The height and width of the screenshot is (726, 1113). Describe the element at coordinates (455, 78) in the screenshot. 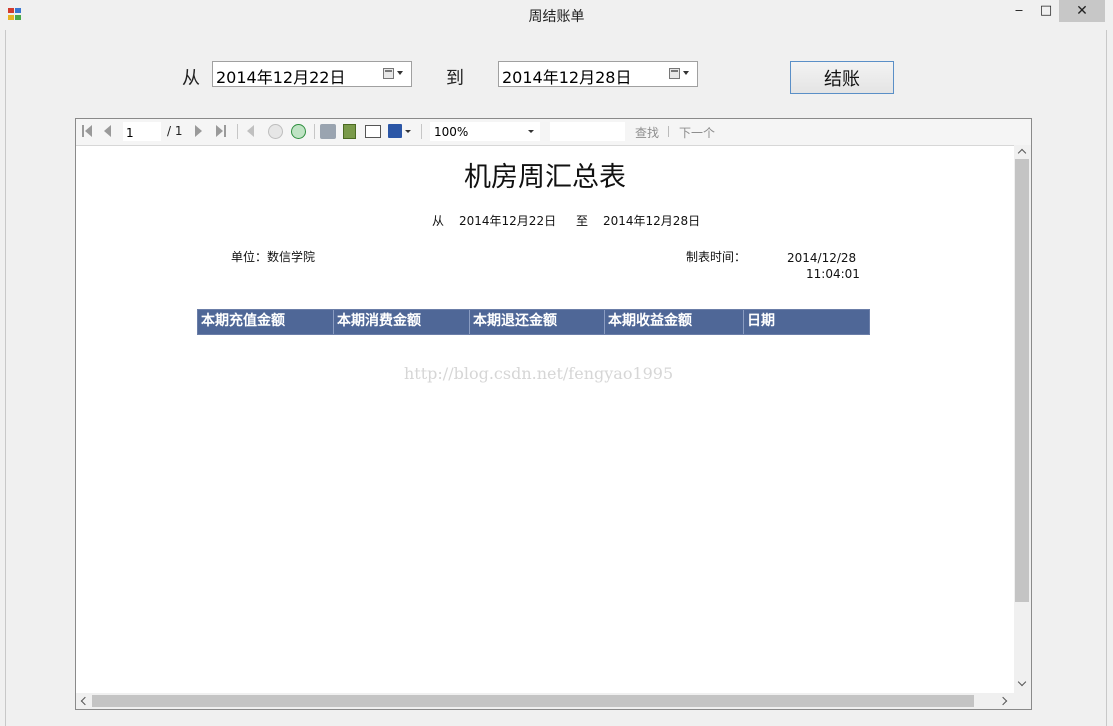

I see `to-label: 到` at that location.